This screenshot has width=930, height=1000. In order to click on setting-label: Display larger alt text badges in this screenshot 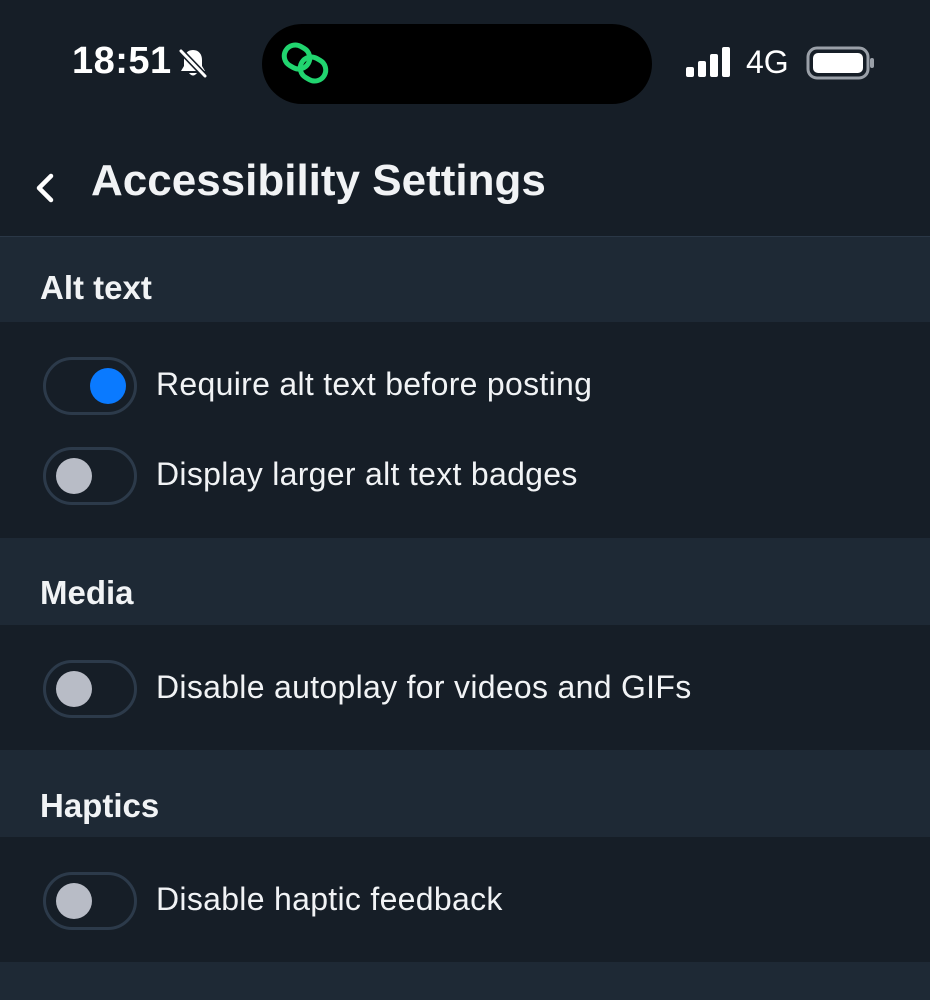, I will do `click(367, 474)`.